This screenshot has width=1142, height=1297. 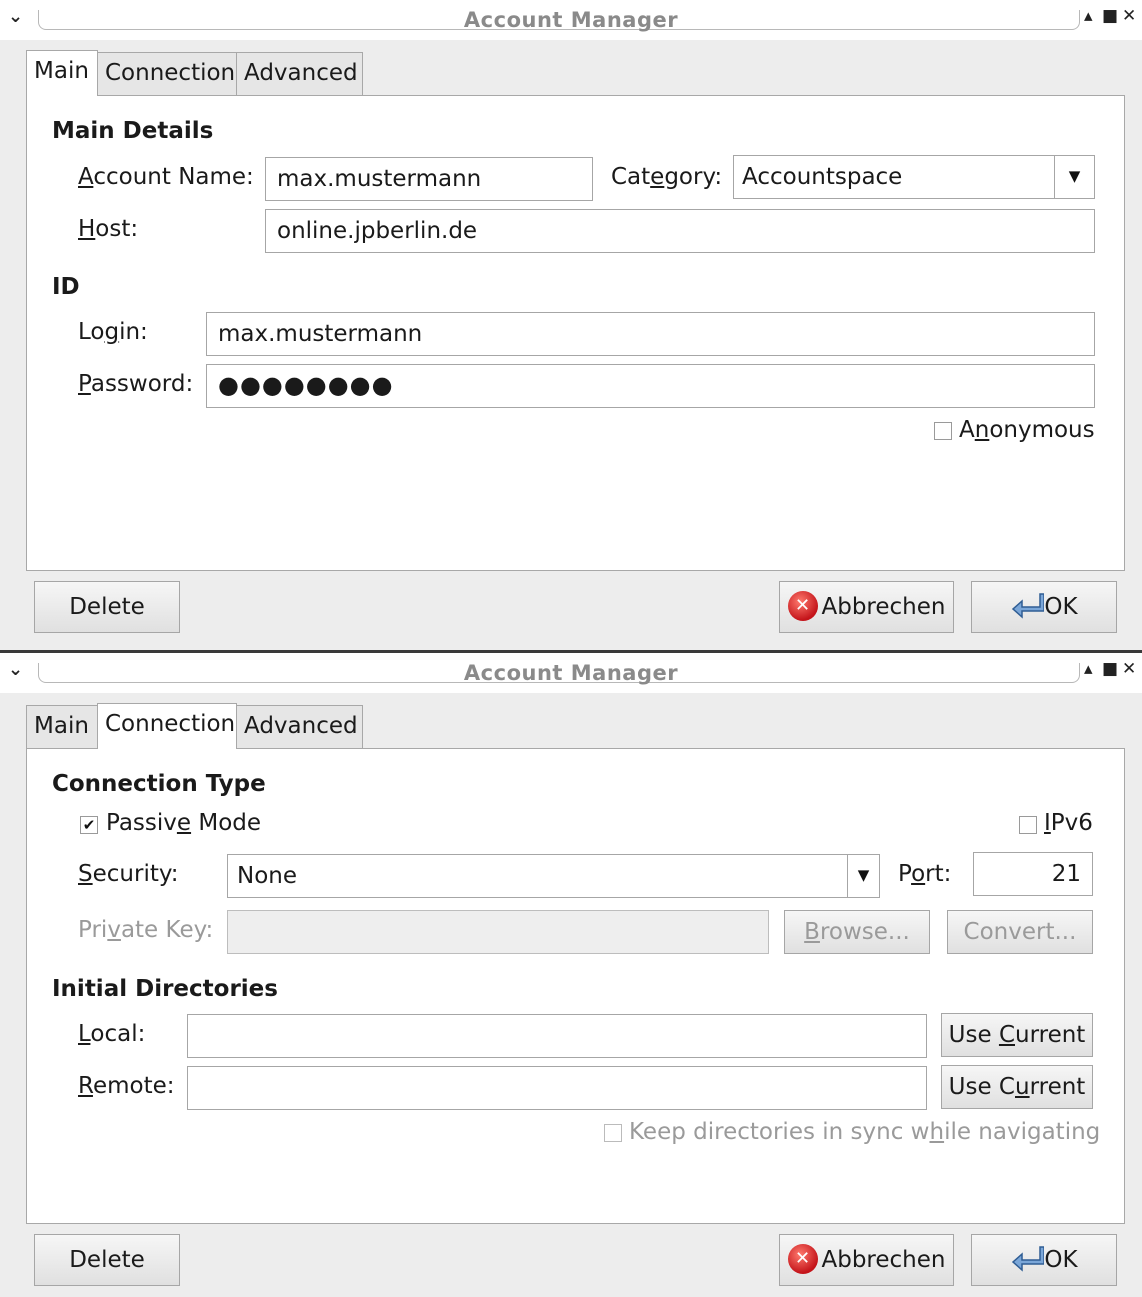 I want to click on password-label: Password:, so click(x=136, y=384).